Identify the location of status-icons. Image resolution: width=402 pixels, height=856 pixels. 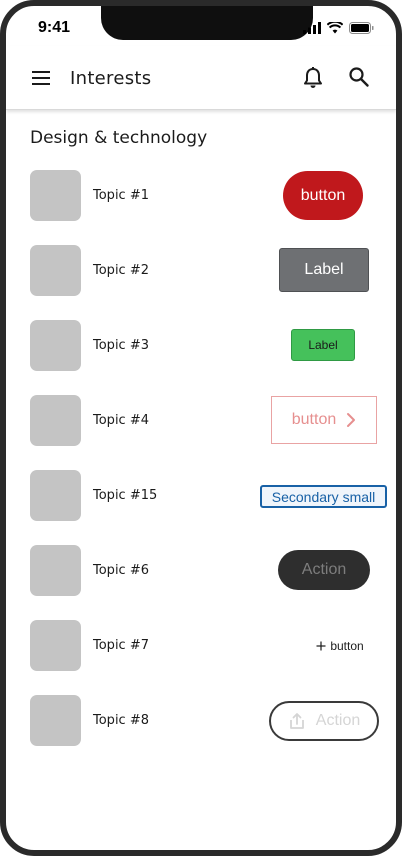
(338, 28).